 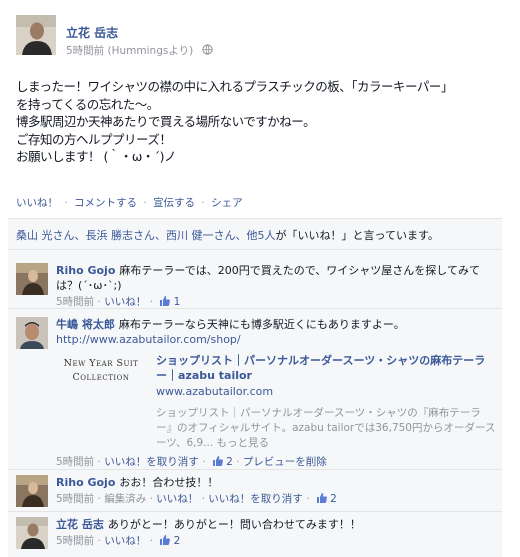 What do you see at coordinates (207, 51) in the screenshot?
I see `globe-icon` at bounding box center [207, 51].